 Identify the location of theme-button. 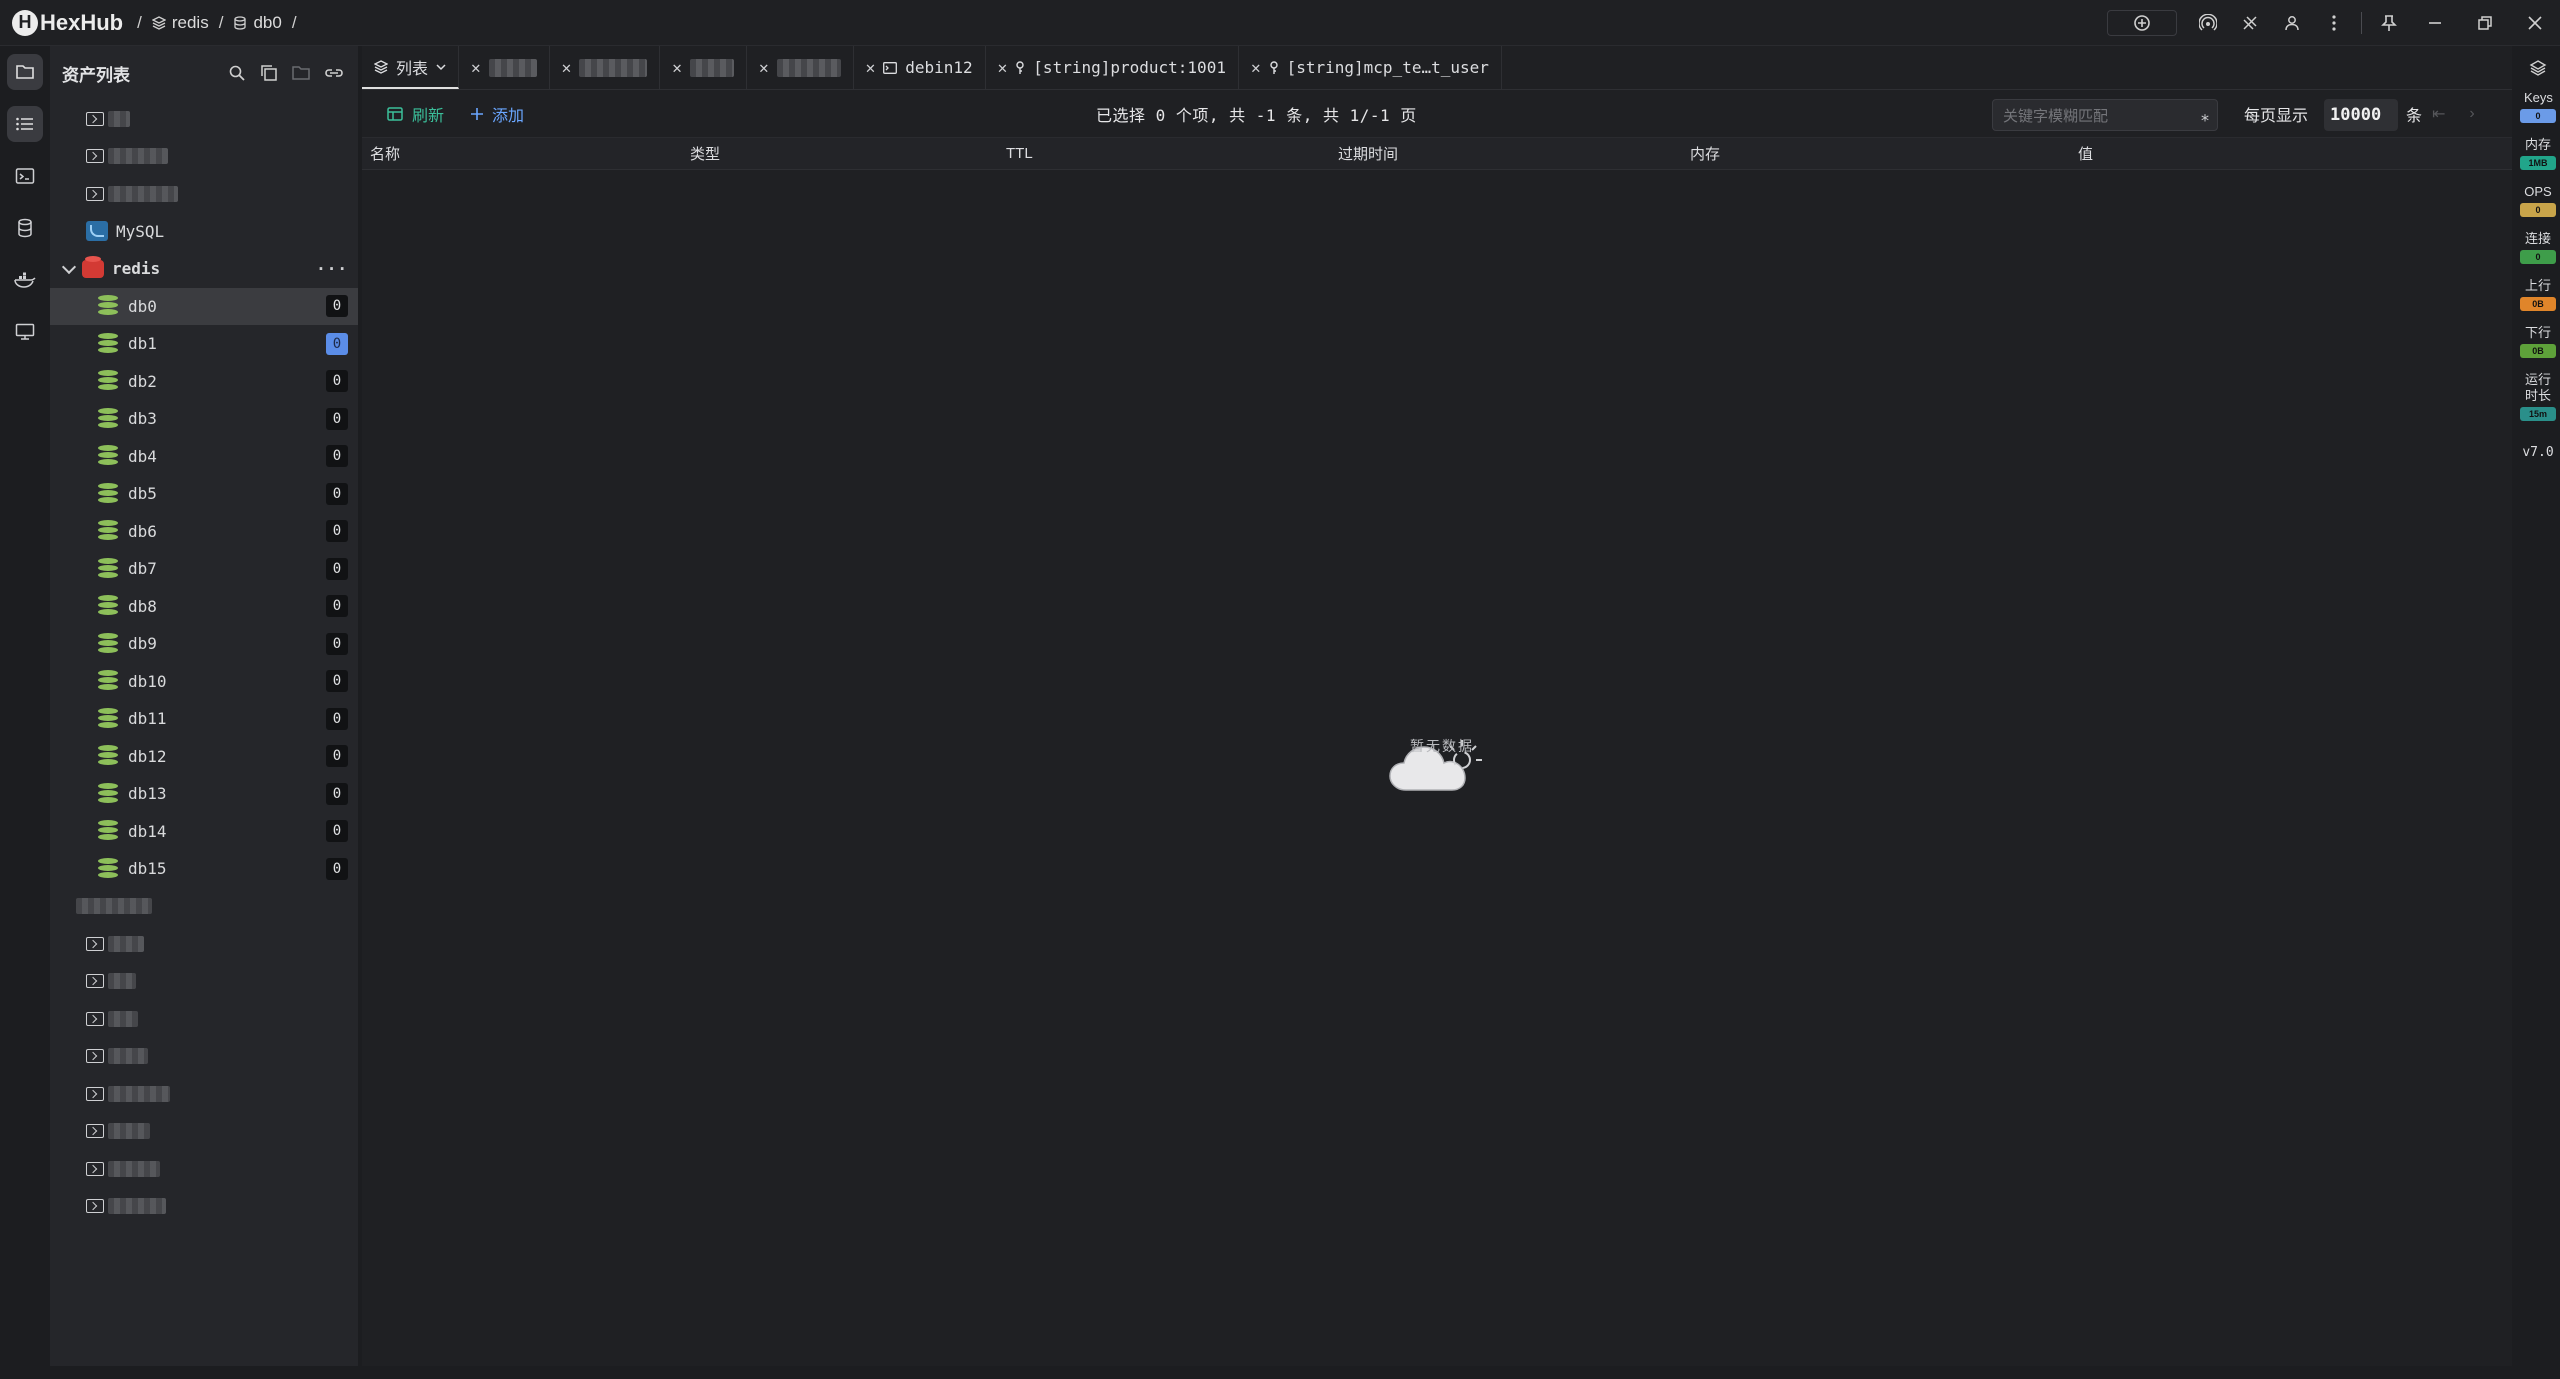
(2250, 23).